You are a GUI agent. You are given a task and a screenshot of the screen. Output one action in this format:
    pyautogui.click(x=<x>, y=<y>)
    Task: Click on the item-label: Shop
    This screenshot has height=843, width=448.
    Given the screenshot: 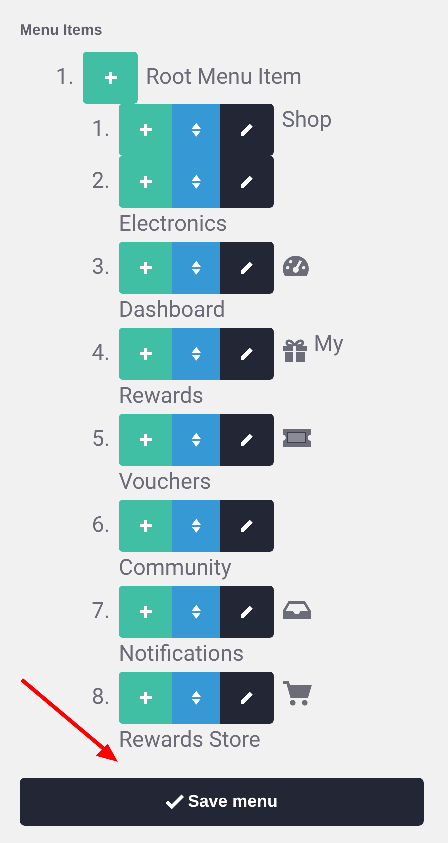 What is the action you would take?
    pyautogui.click(x=307, y=120)
    